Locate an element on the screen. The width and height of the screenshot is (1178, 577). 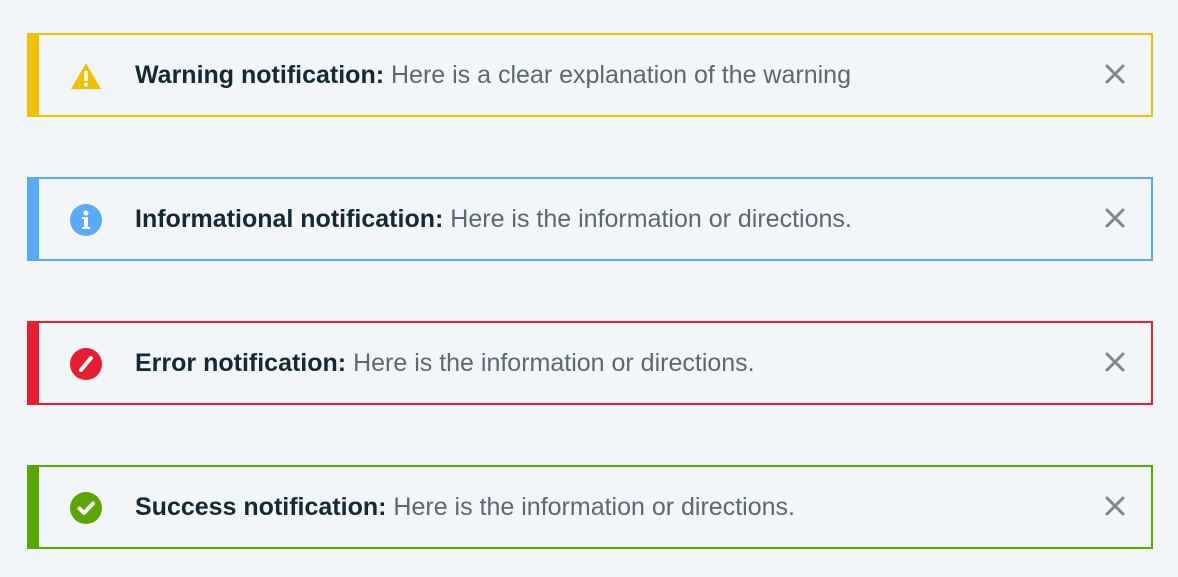
notification-title: Warning notification: is located at coordinates (260, 75).